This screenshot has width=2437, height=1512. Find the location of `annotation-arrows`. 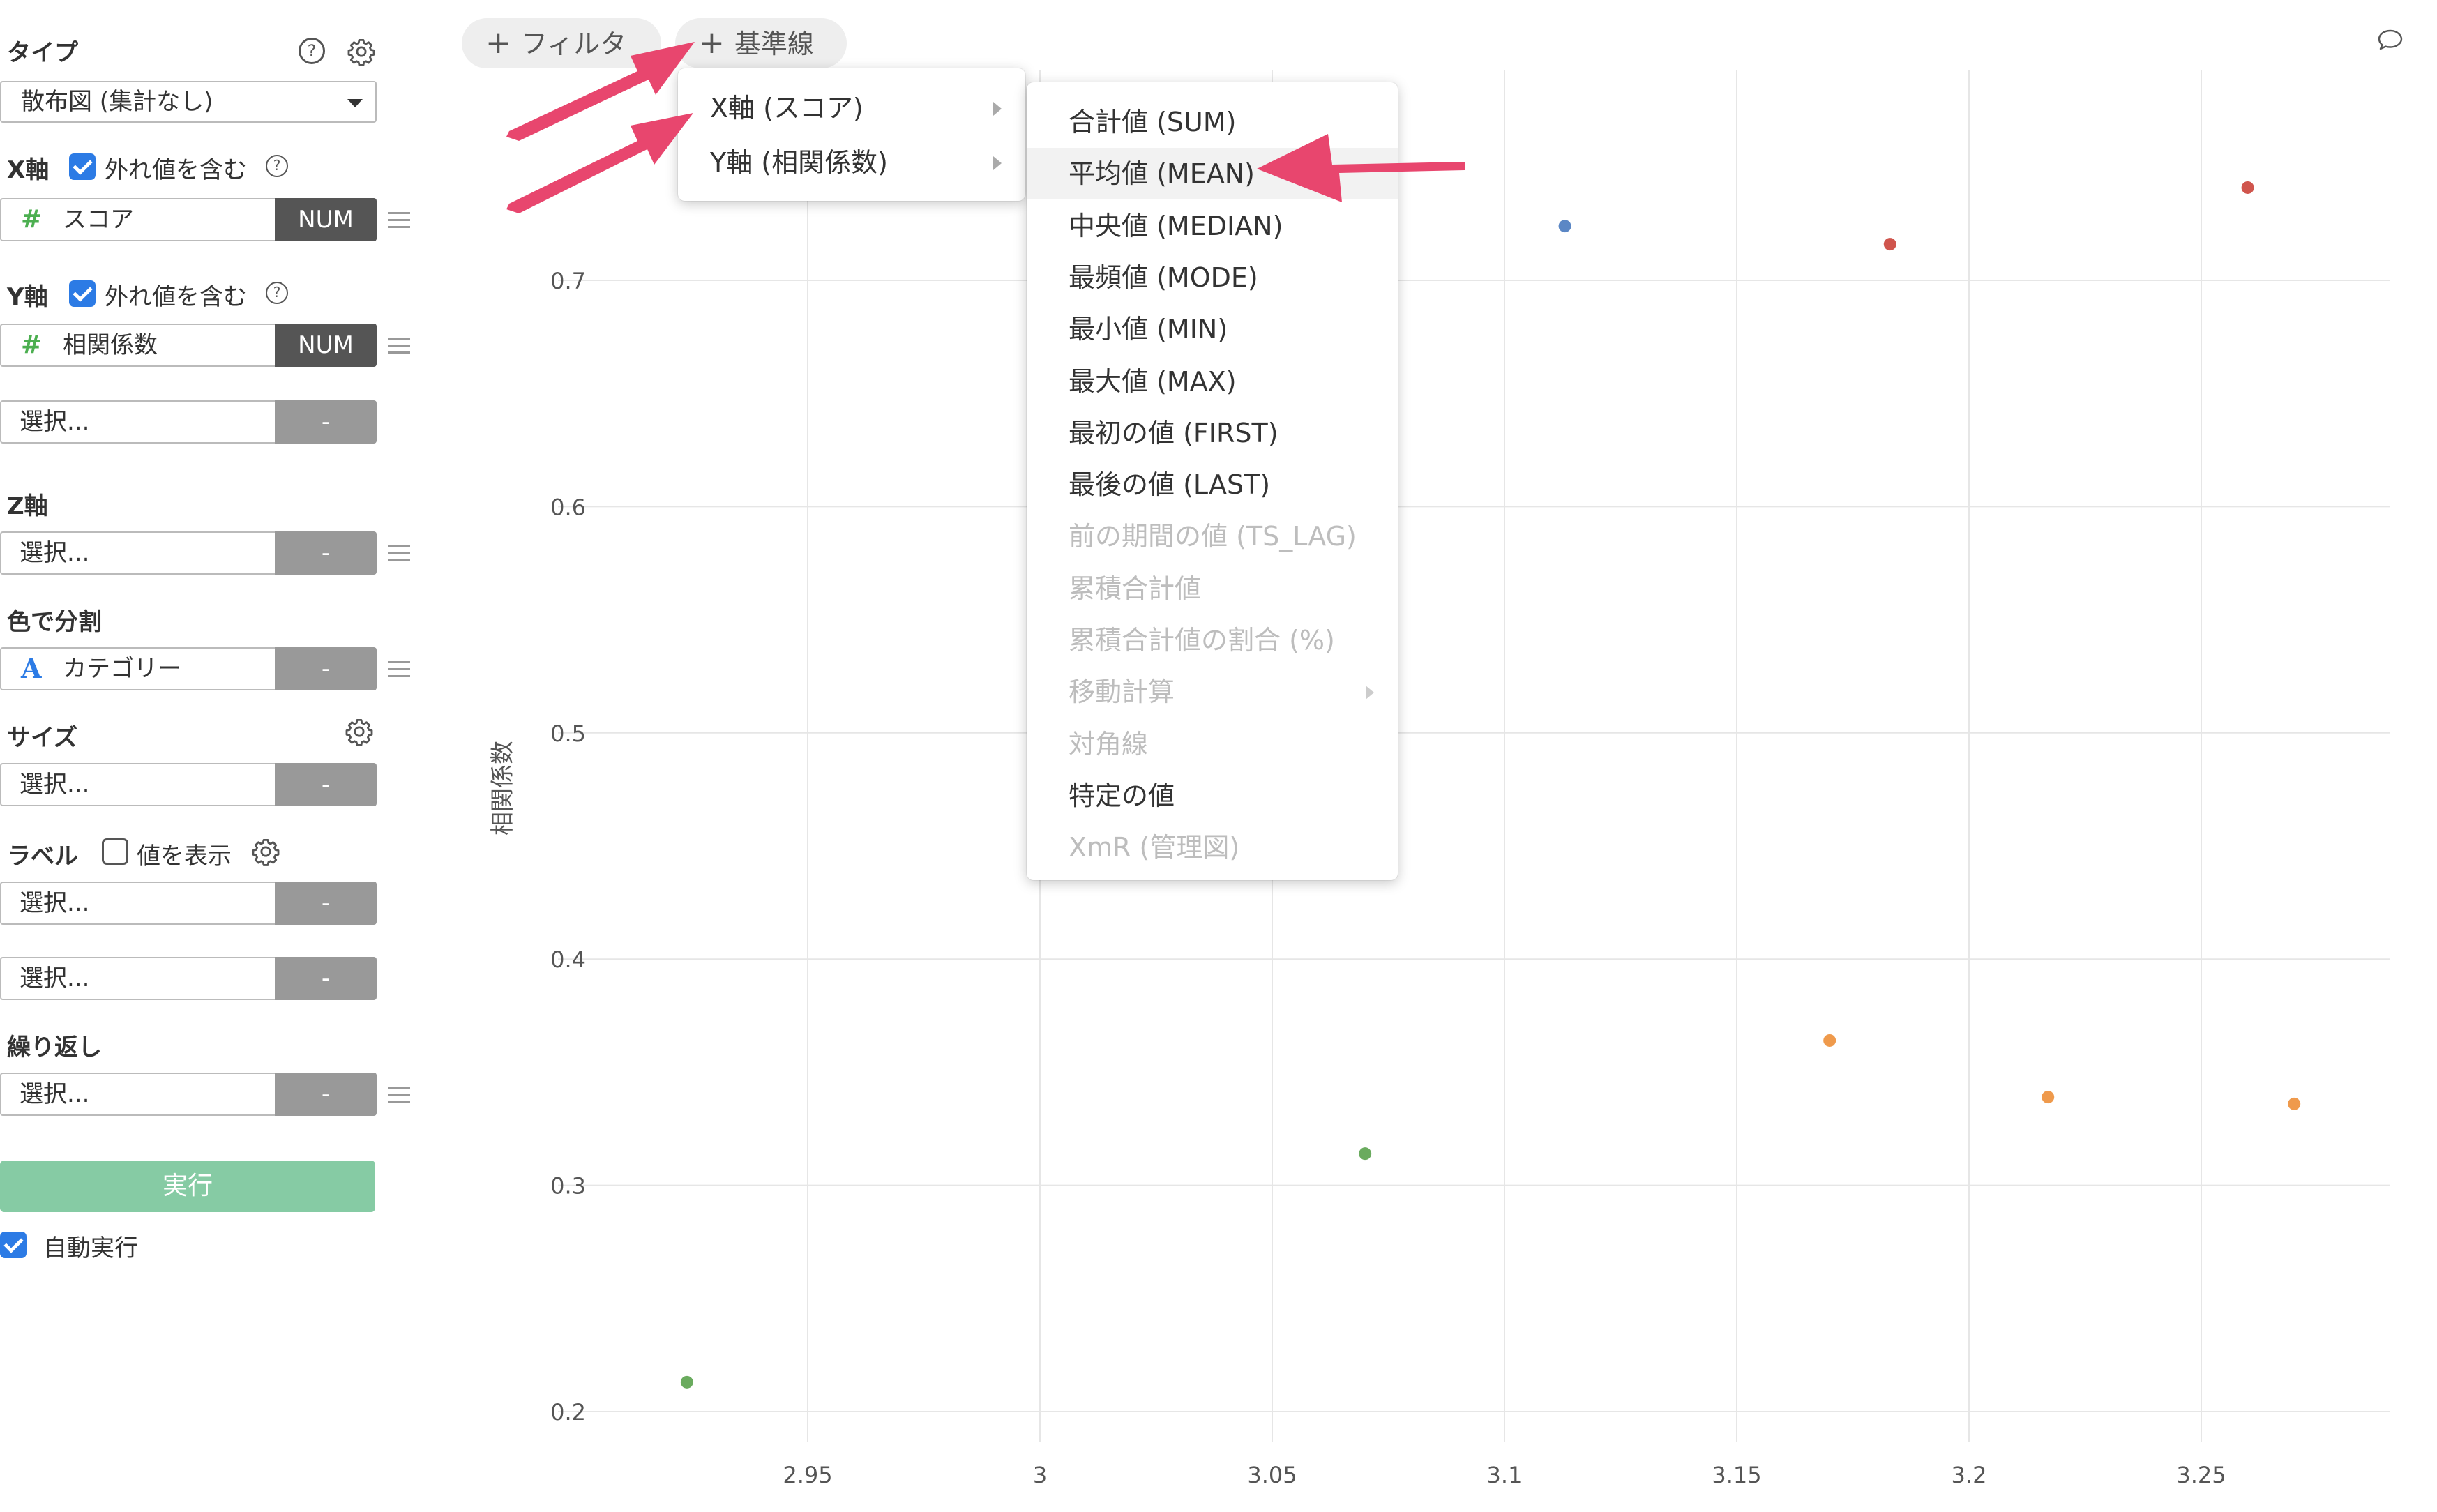

annotation-arrows is located at coordinates (985, 128).